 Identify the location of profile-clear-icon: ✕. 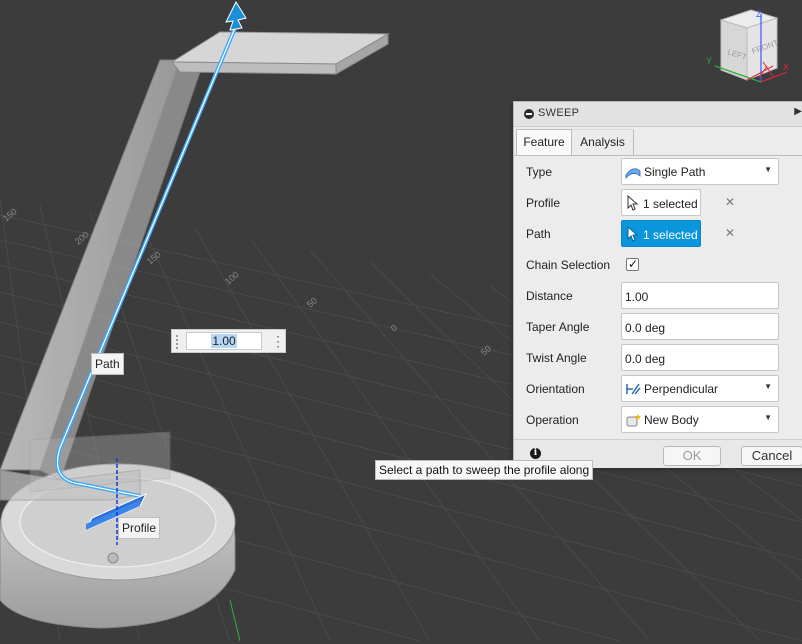
(730, 202).